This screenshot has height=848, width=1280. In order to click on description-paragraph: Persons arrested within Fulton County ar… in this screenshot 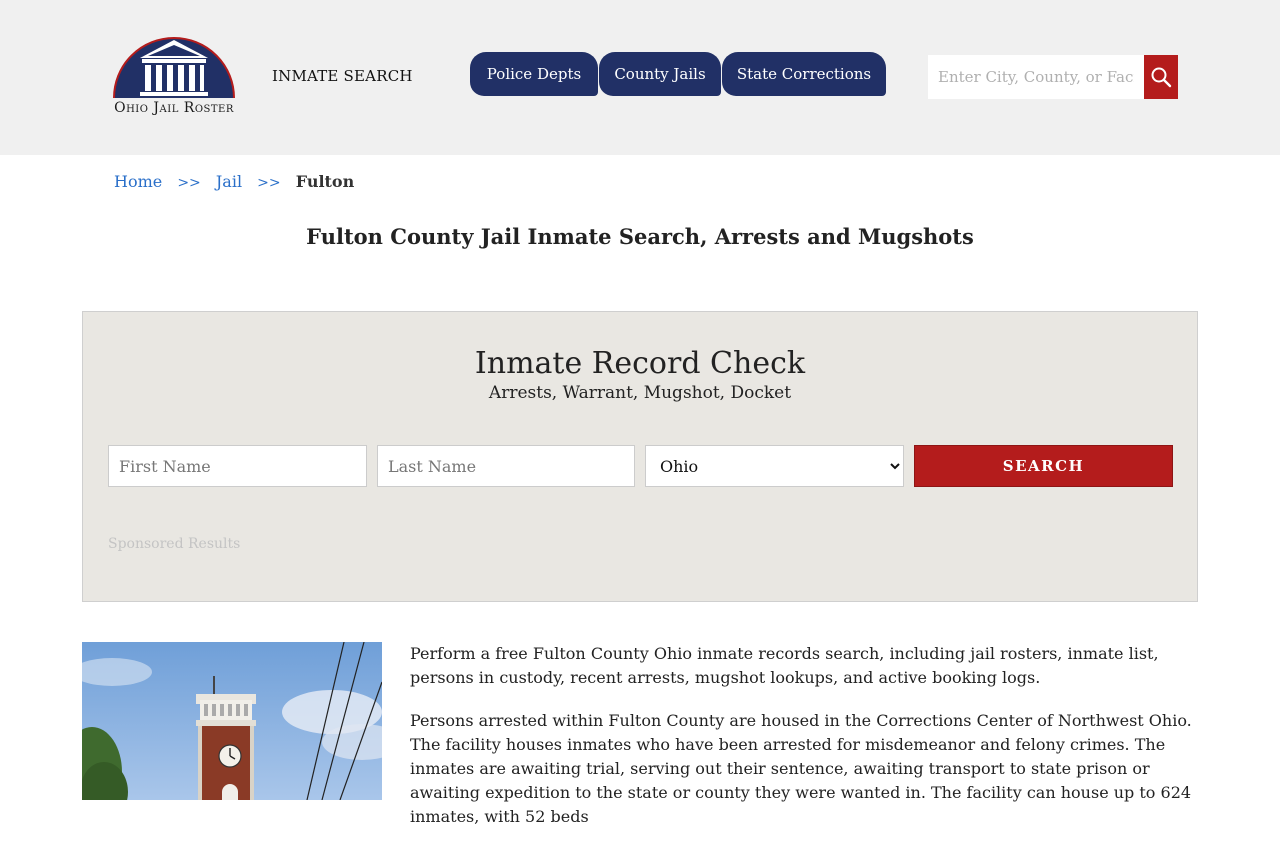, I will do `click(801, 768)`.